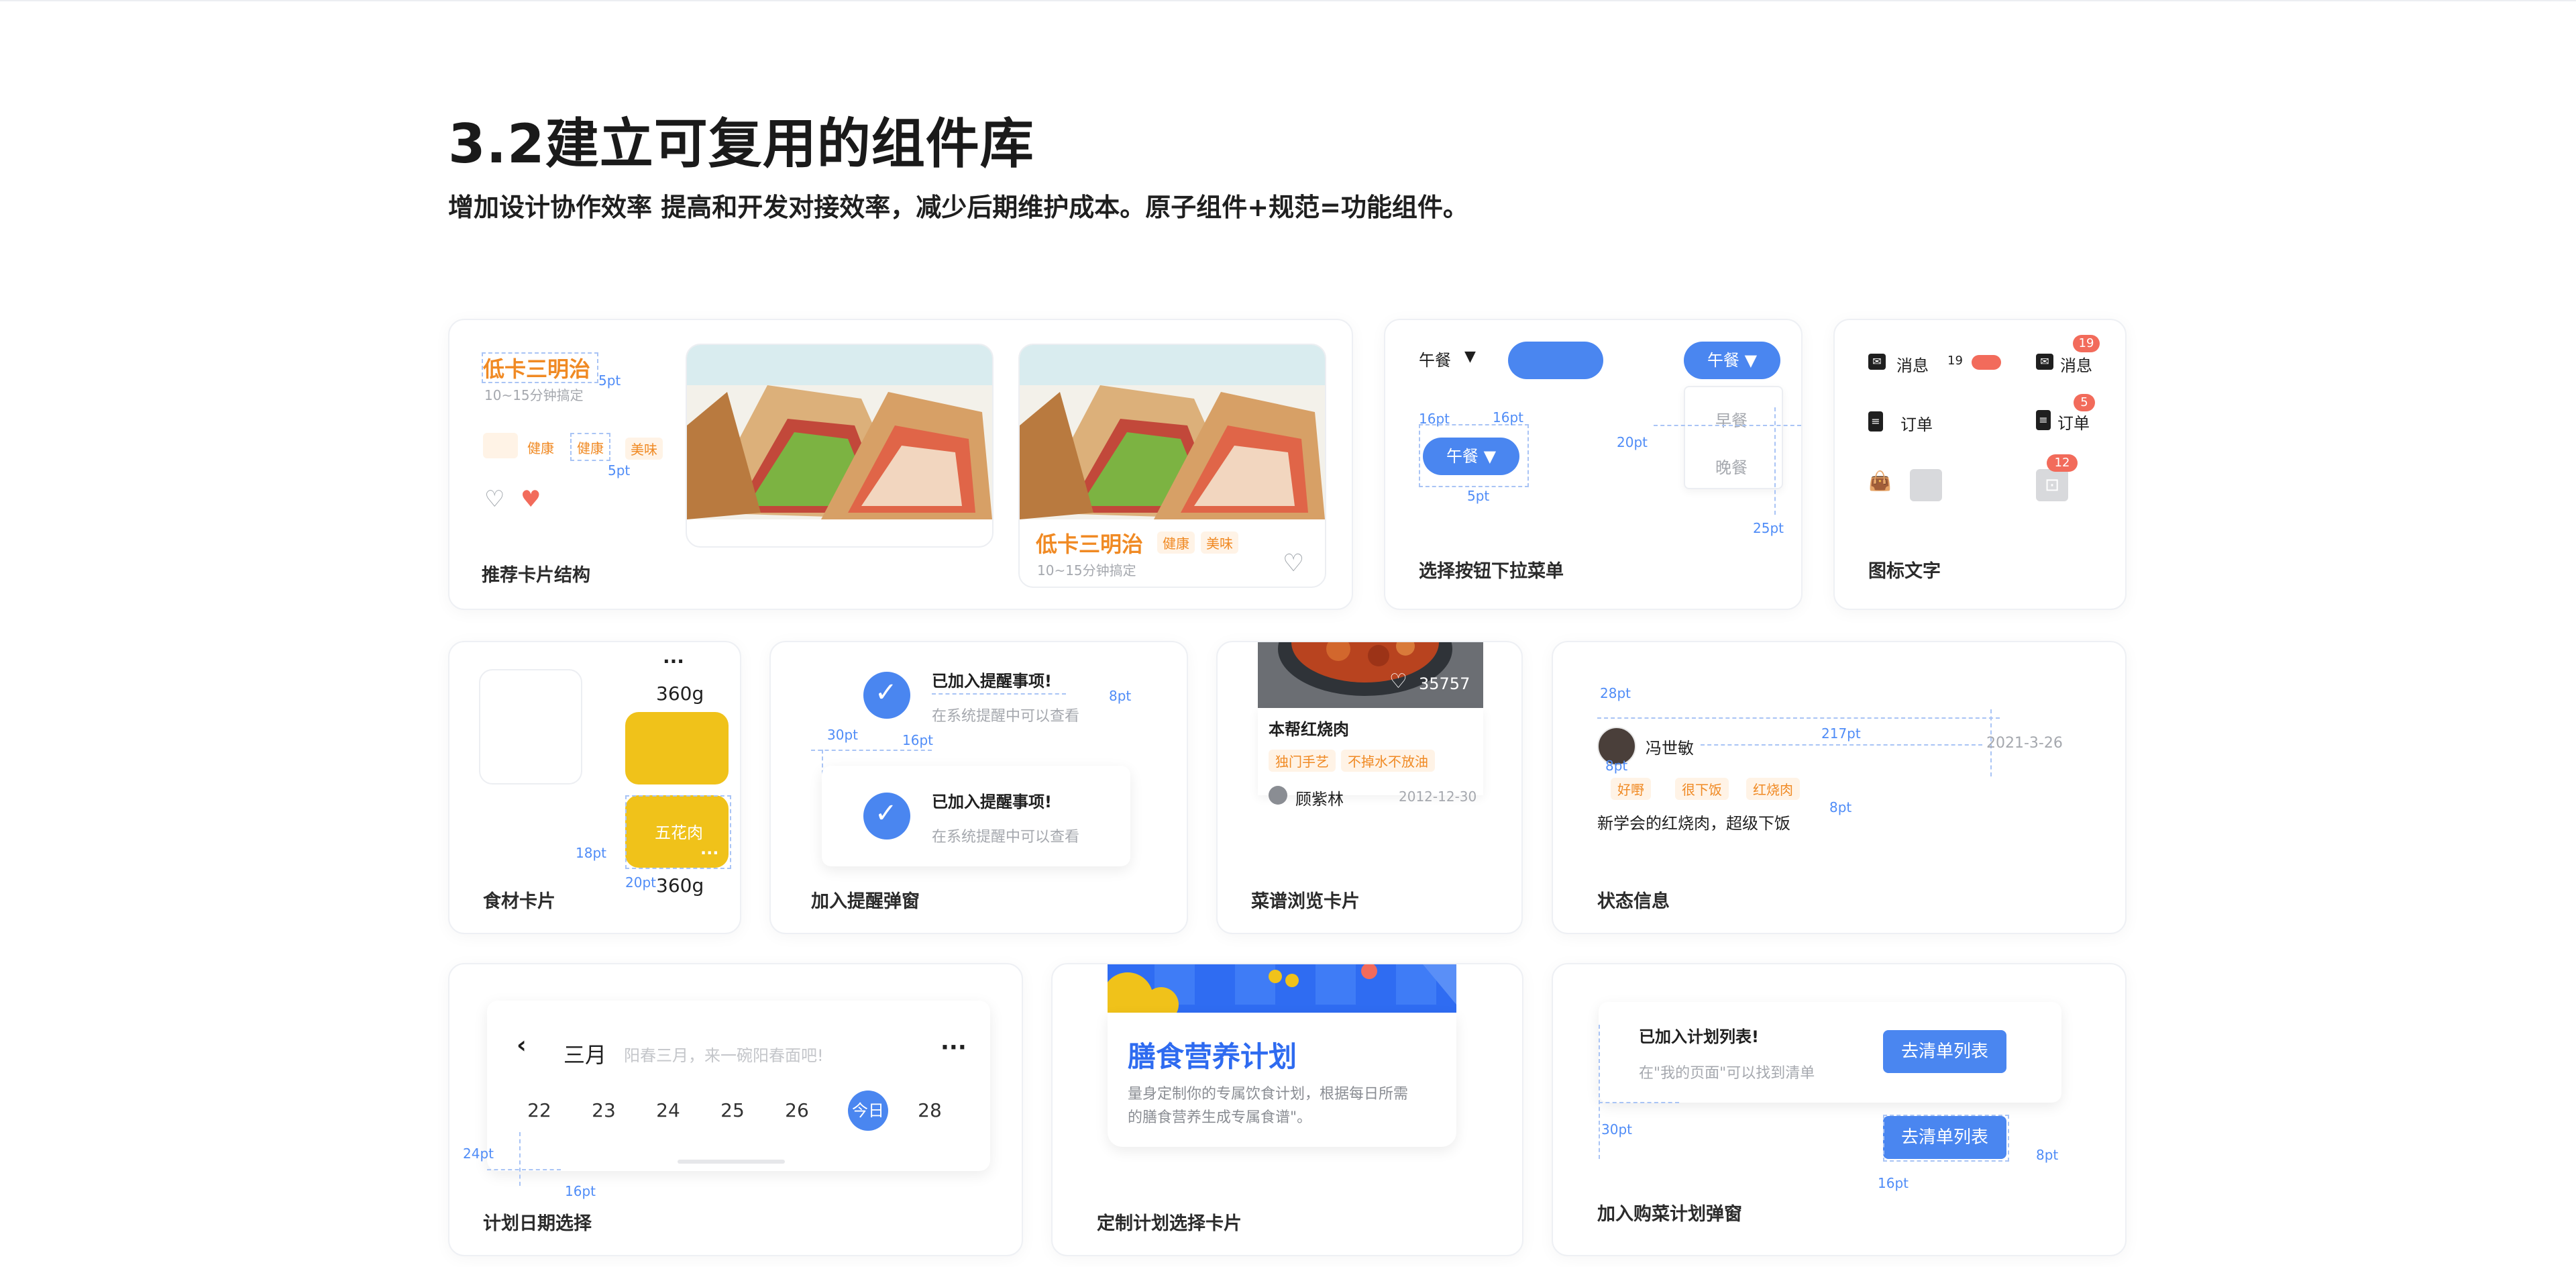 Image resolution: width=2576 pixels, height=1267 pixels. I want to click on ingredient-image, so click(677, 748).